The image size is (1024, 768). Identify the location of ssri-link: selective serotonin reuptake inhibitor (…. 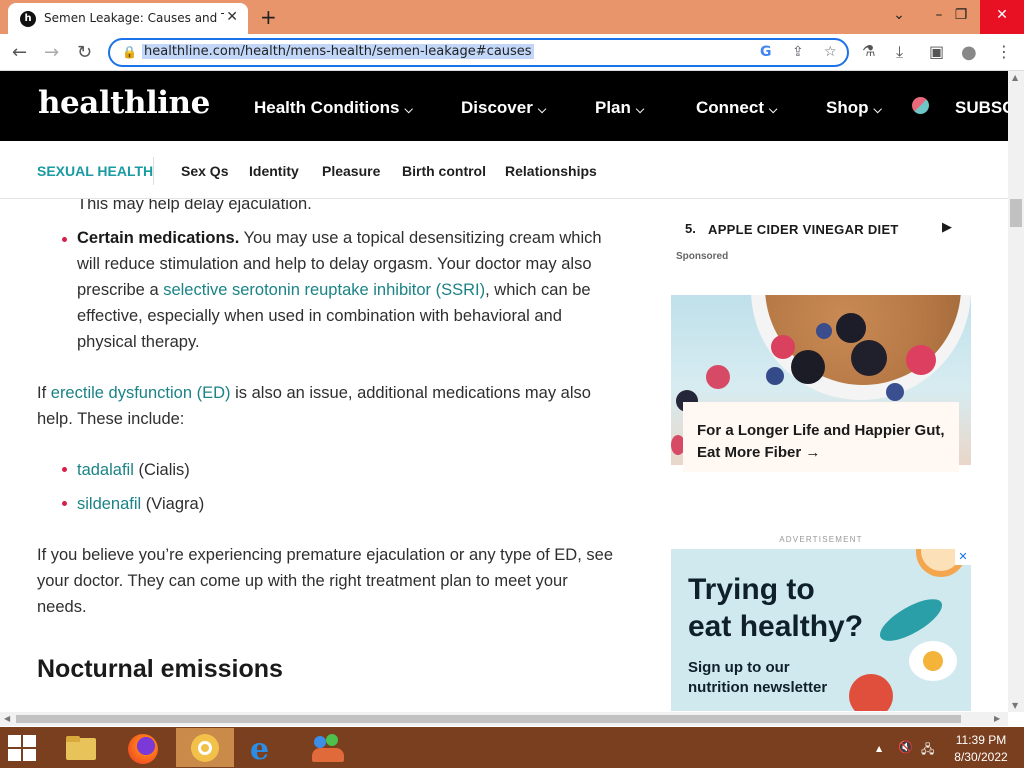
(324, 290).